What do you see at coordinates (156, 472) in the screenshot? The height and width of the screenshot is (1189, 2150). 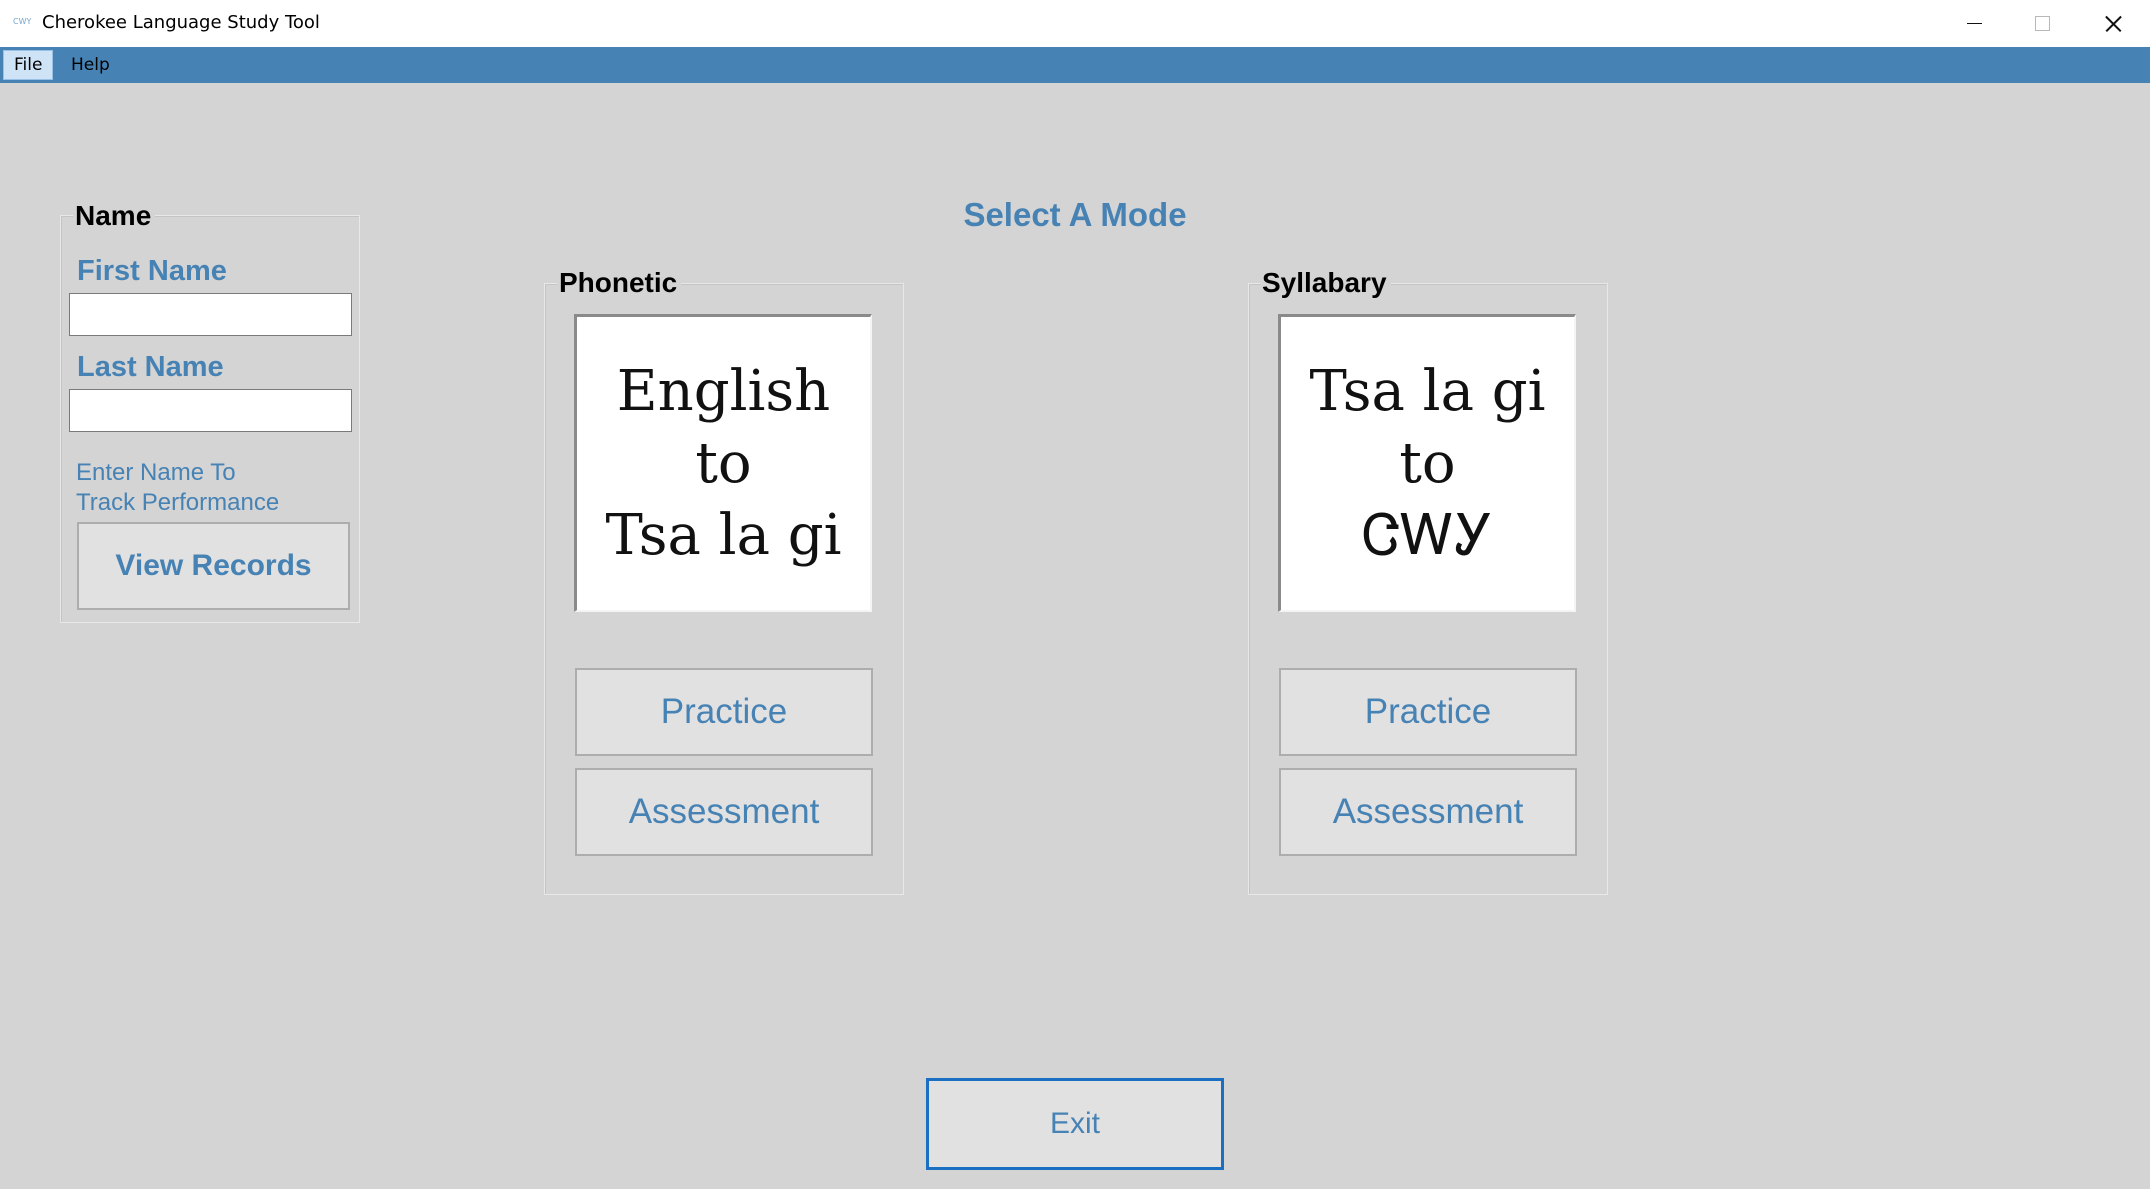 I see `name-hint-line1: Enter Name To` at bounding box center [156, 472].